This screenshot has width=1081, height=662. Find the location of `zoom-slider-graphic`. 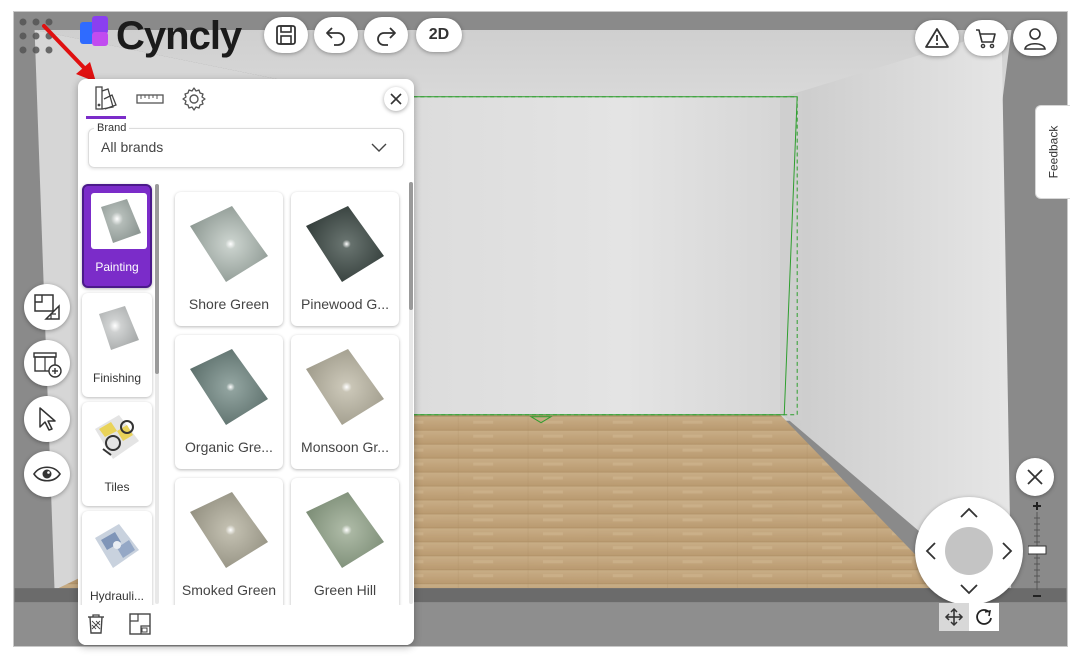

zoom-slider-graphic is located at coordinates (1037, 549).